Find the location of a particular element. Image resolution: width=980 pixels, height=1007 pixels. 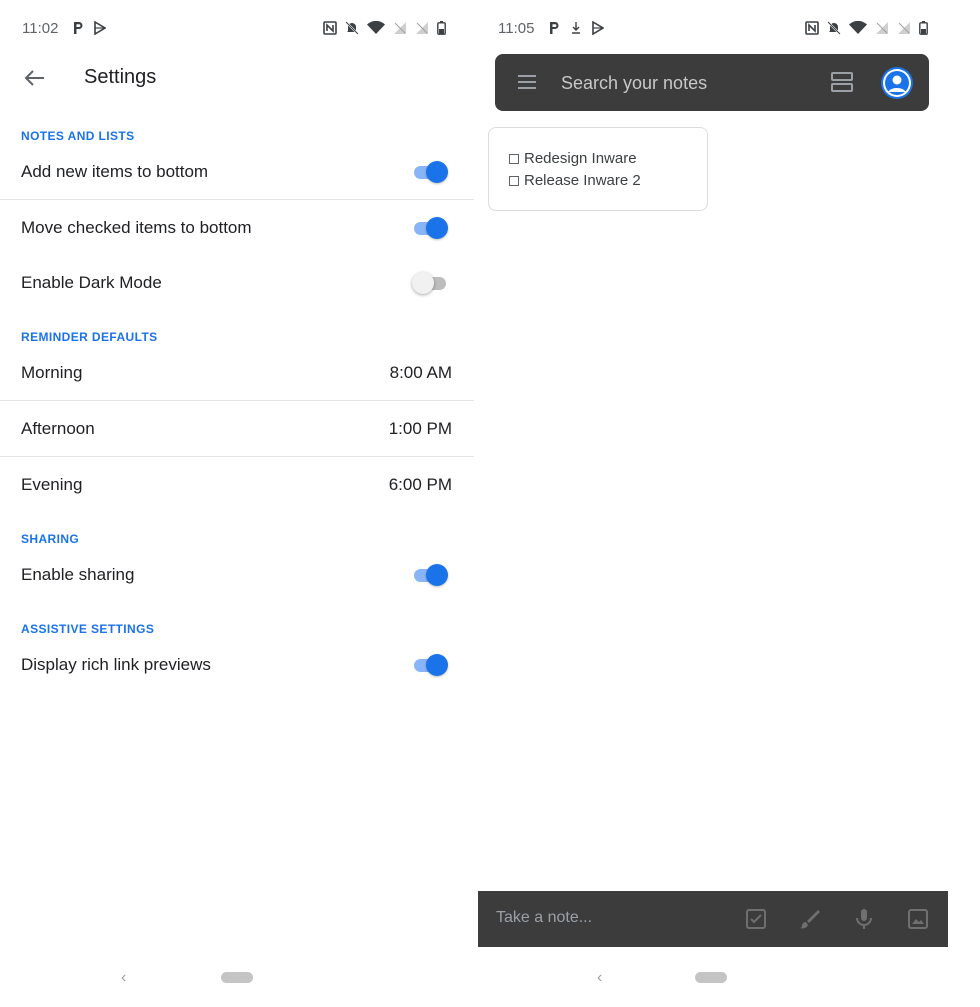

account-avatar-icon is located at coordinates (897, 83).